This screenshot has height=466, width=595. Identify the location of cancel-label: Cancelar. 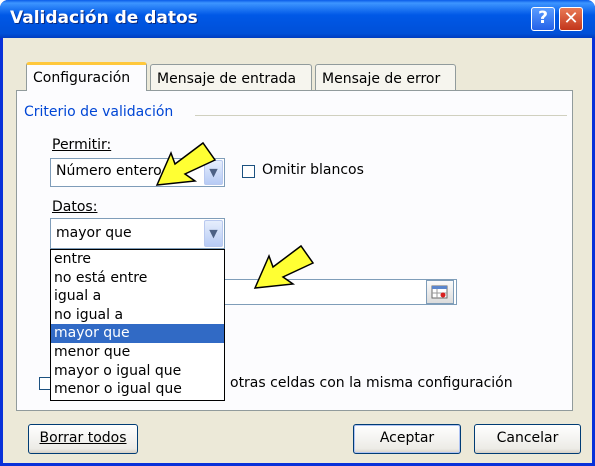
(527, 438).